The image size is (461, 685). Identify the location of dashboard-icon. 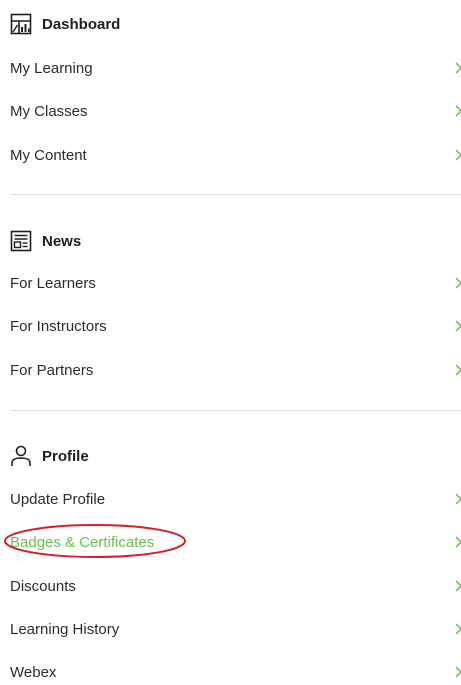
(21, 24).